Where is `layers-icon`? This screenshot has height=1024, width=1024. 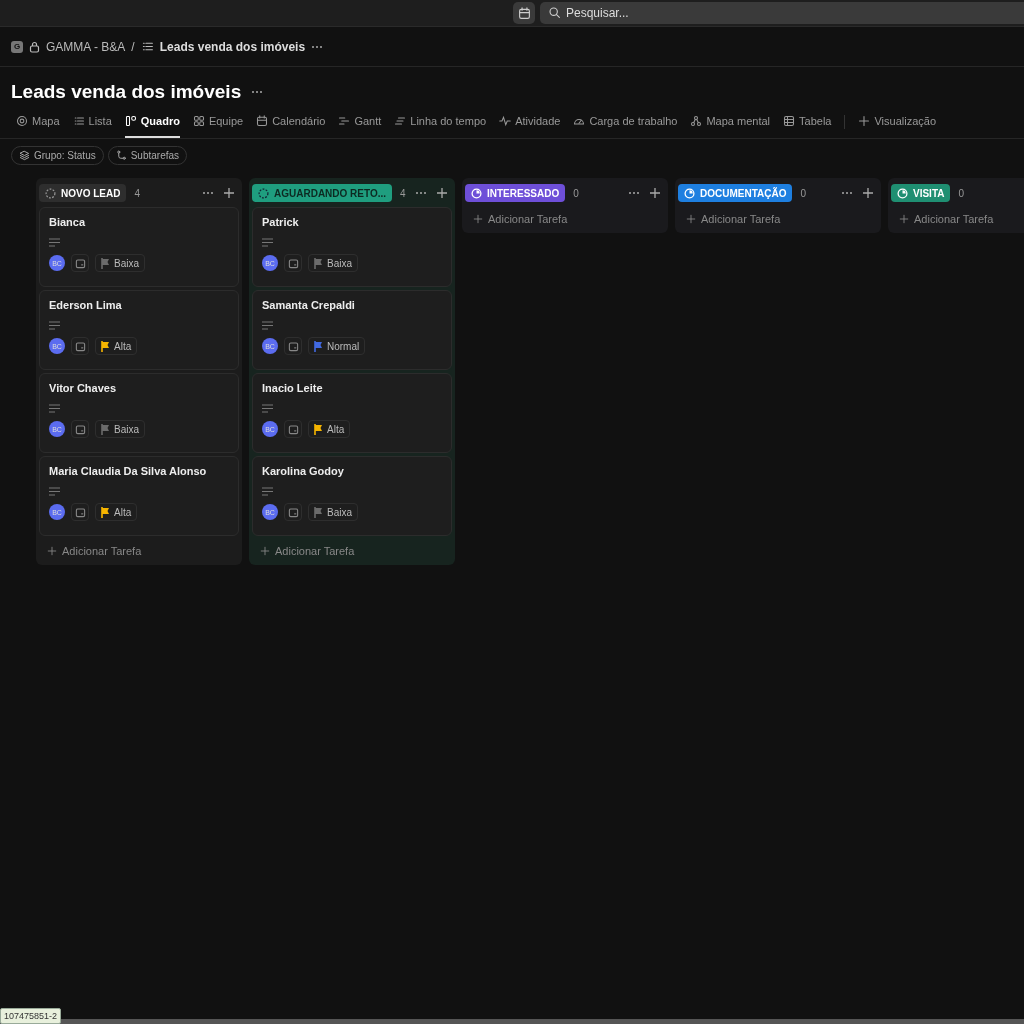 layers-icon is located at coordinates (24, 155).